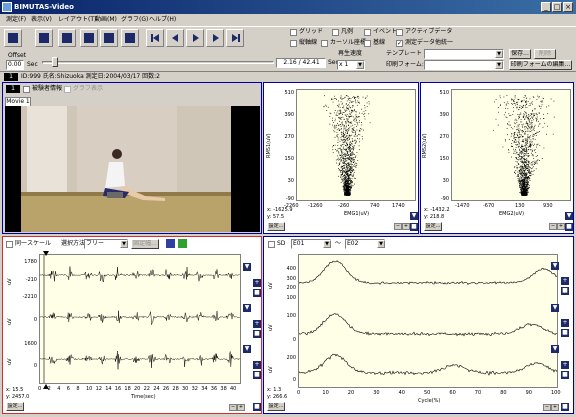 This screenshot has width=576, height=417. Describe the element at coordinates (134, 20) in the screenshot. I see `menu-graph: グラフ(G)` at that location.